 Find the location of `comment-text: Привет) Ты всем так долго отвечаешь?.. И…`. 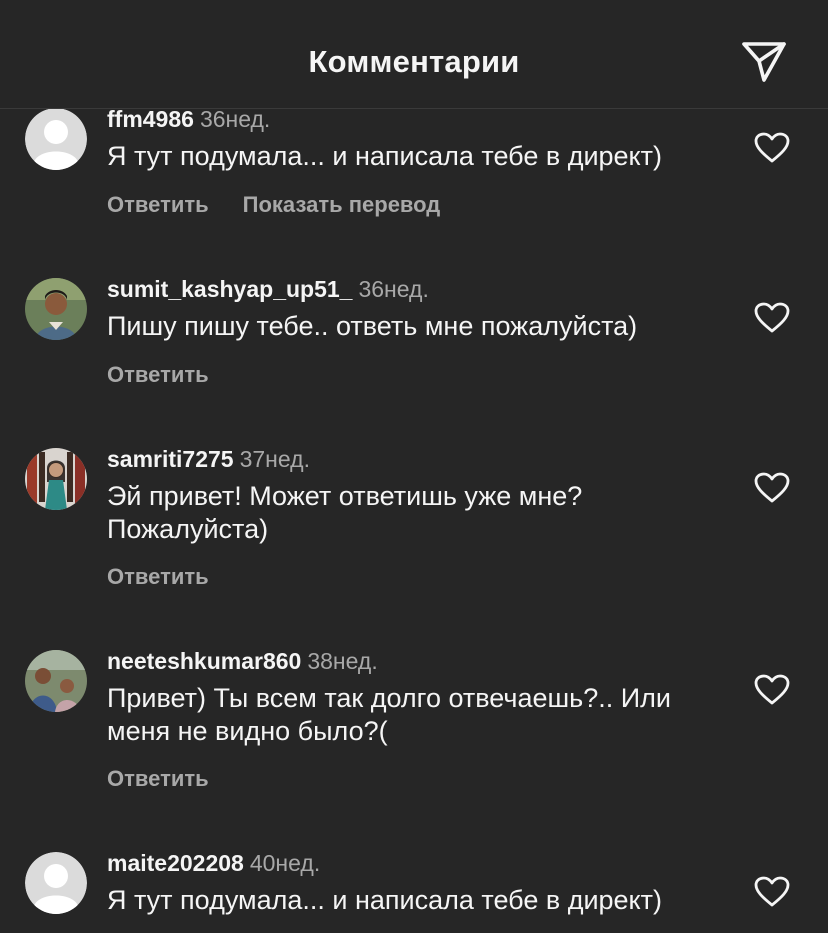

comment-text: Привет) Ты всем так долго отвечаешь?.. И… is located at coordinates (389, 714).